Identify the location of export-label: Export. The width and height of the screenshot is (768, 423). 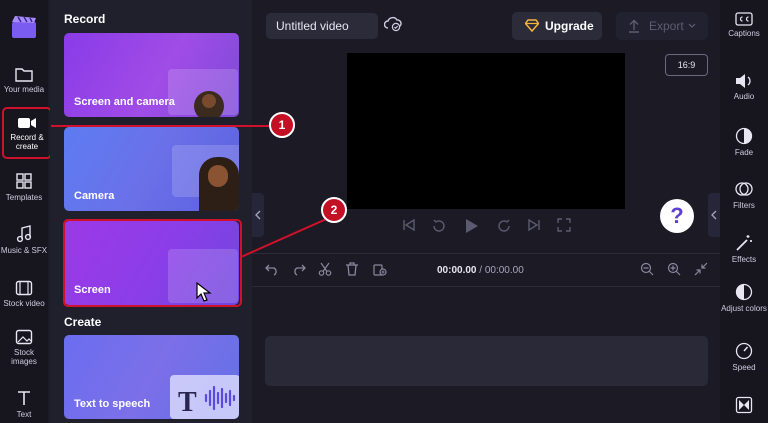
(666, 26).